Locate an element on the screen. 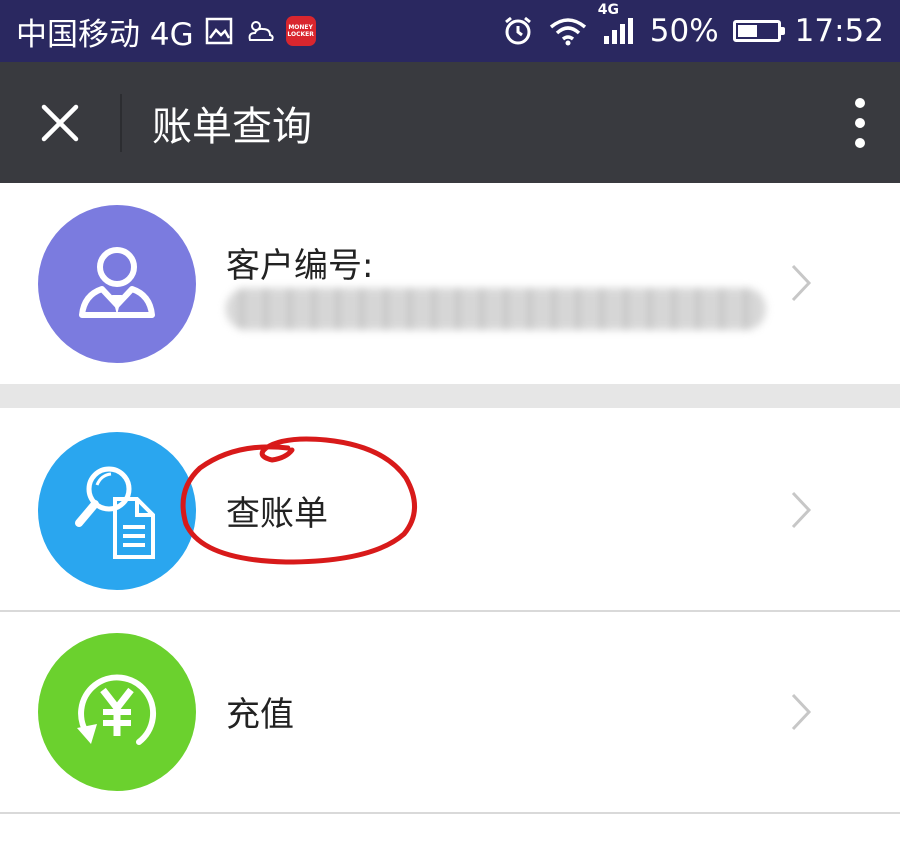  weather-icon is located at coordinates (260, 31).